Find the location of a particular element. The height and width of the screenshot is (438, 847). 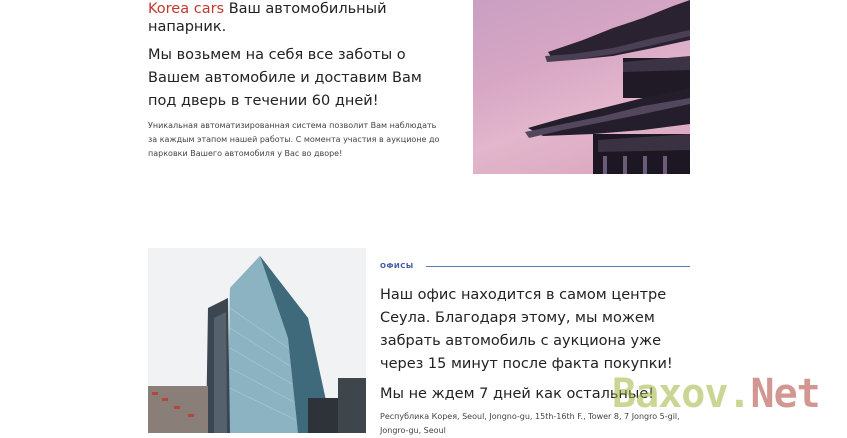

divider is located at coordinates (557, 266).